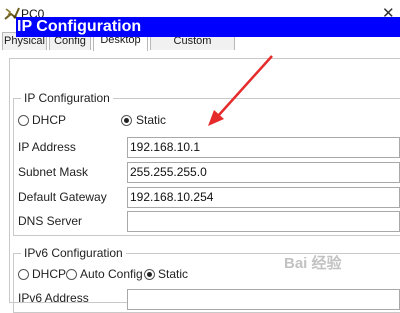  I want to click on ip-address-label: IP Address, so click(47, 147).